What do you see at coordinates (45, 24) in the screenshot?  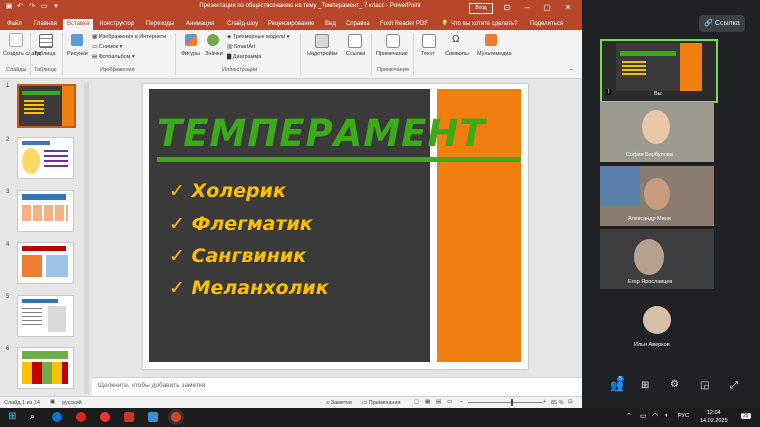 I see `tab-home: Главная` at bounding box center [45, 24].